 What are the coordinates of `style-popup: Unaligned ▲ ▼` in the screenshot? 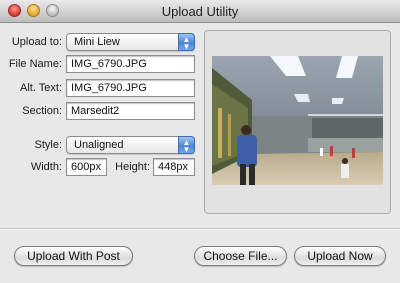 It's located at (130, 145).